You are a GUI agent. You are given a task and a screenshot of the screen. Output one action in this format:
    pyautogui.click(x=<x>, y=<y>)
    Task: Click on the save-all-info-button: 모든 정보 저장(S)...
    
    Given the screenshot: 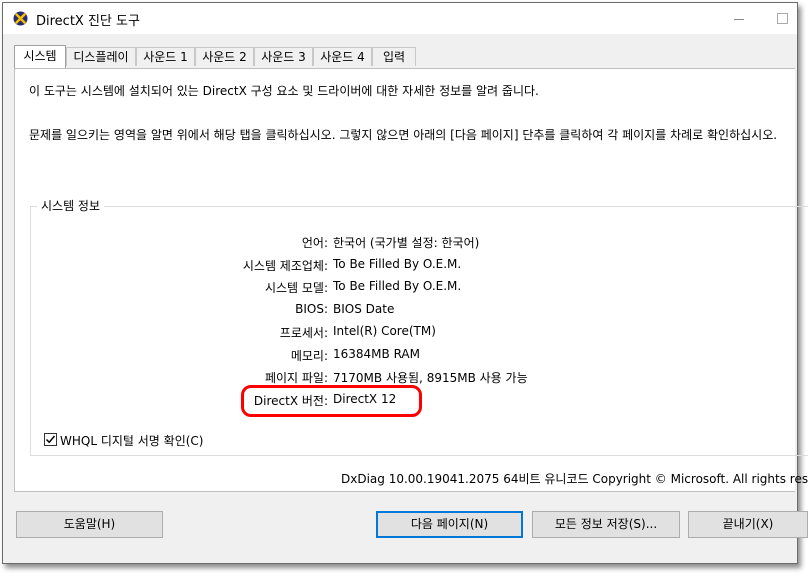 What is the action you would take?
    pyautogui.click(x=606, y=524)
    